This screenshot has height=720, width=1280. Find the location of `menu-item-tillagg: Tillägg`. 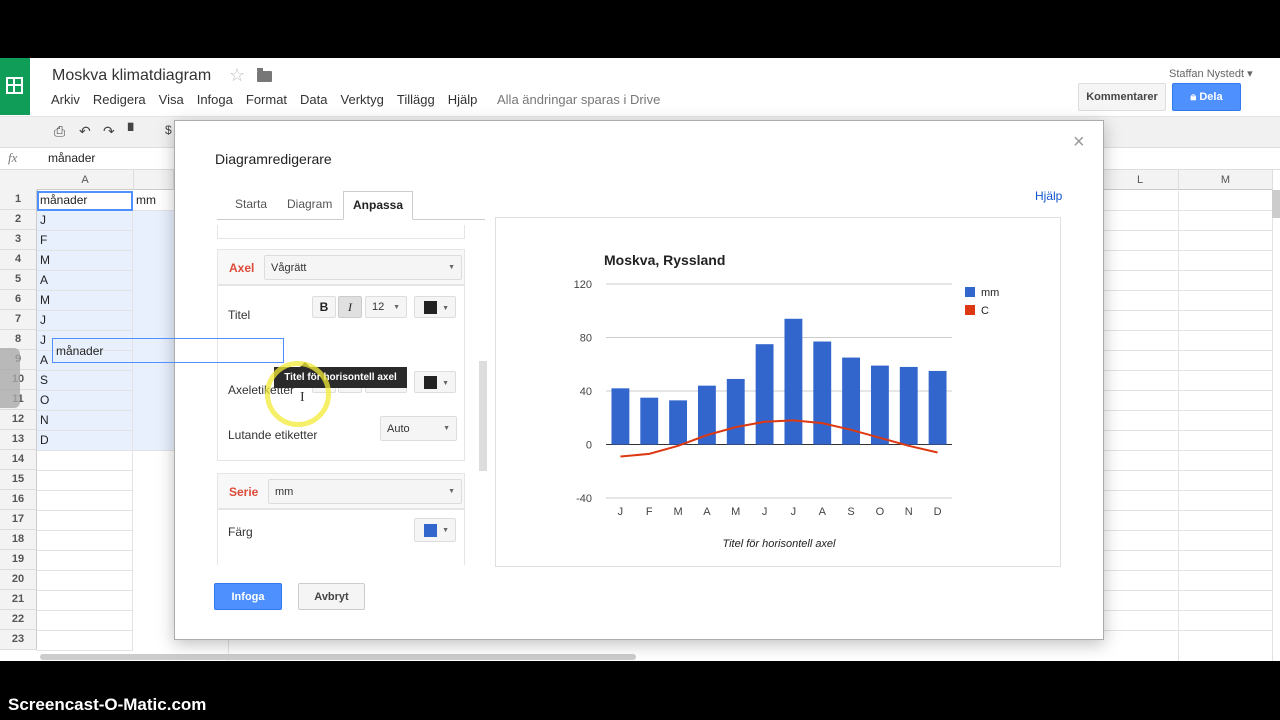

menu-item-tillagg: Tillägg is located at coordinates (416, 99).